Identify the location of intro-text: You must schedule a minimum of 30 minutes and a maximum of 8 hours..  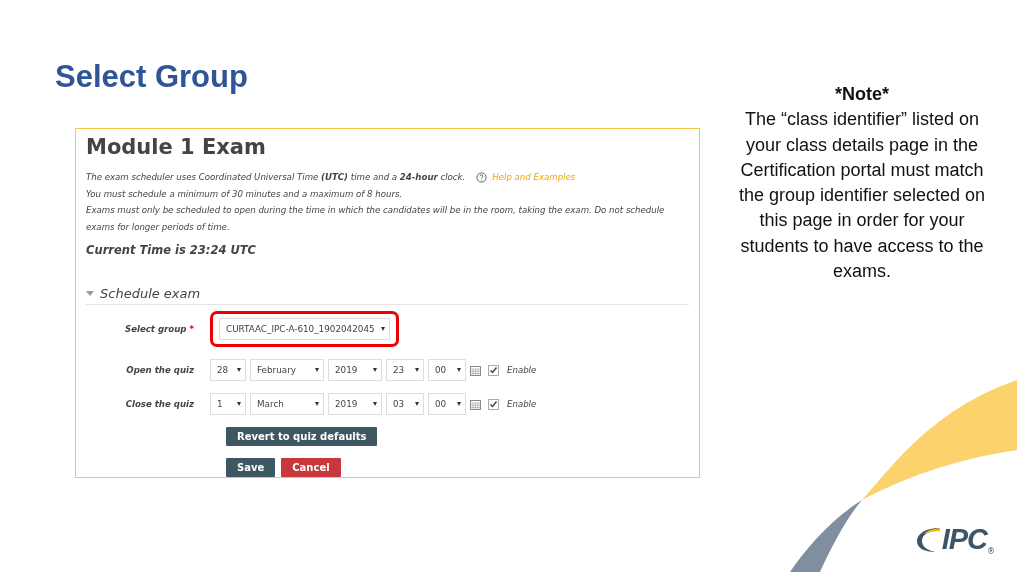
(245, 194).